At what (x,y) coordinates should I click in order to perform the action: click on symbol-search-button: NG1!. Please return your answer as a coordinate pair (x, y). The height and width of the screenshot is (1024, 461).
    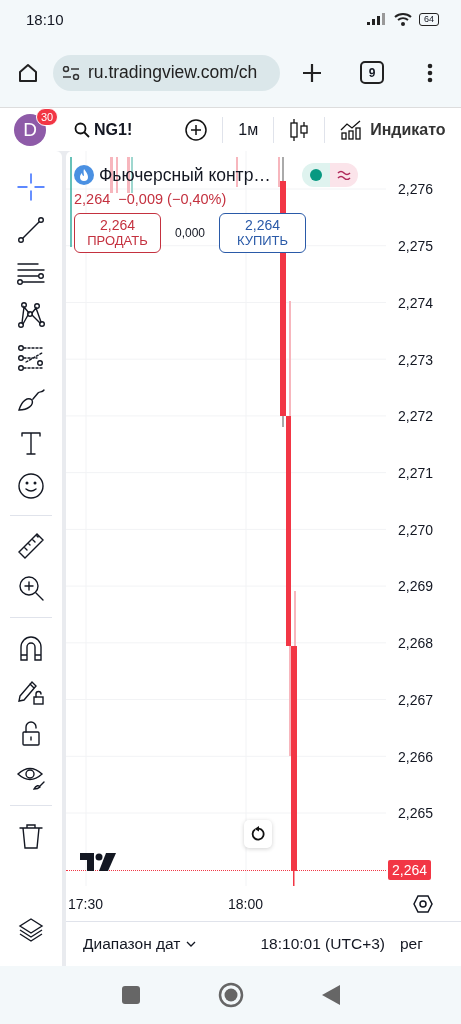
    Looking at the image, I should click on (103, 129).